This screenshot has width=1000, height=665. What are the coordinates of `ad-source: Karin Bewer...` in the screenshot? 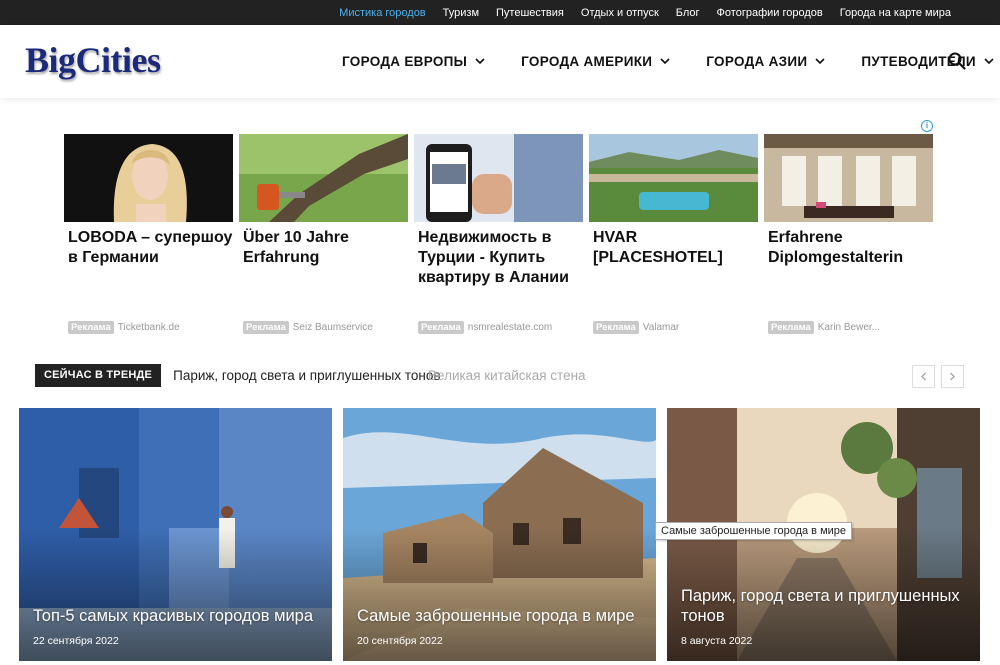 It's located at (849, 327).